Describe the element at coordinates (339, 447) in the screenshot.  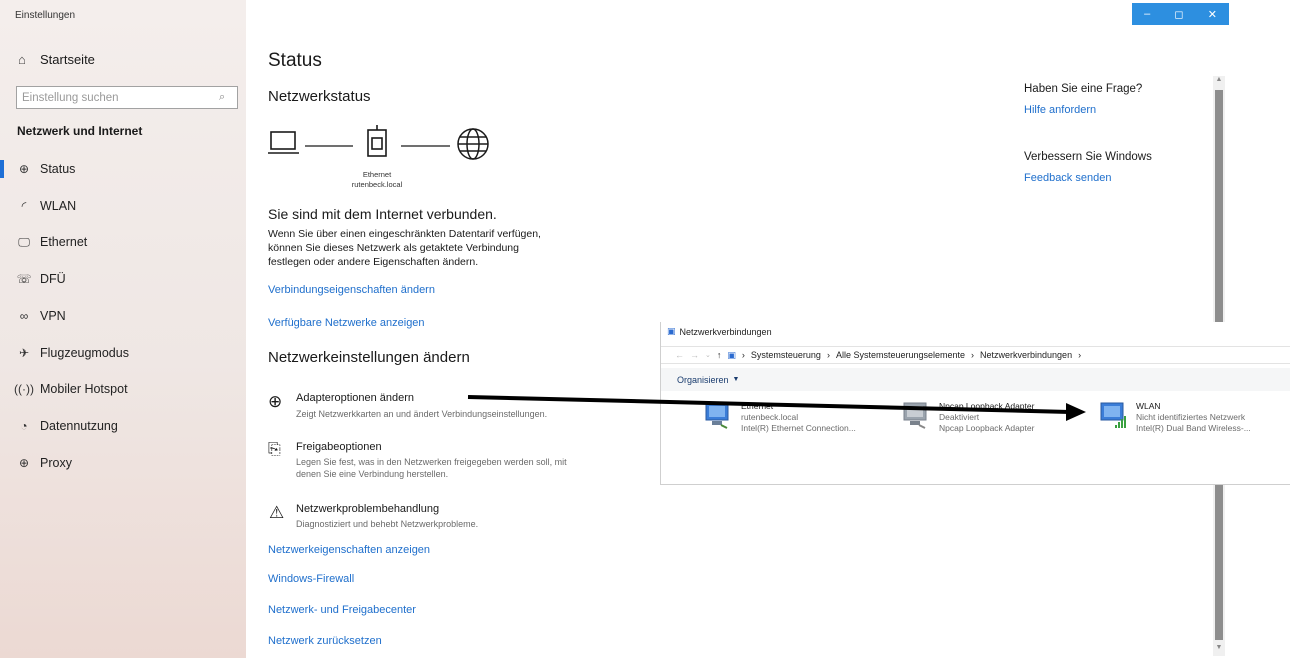
I see `sharing-options-title: Freigabeoptionen` at that location.